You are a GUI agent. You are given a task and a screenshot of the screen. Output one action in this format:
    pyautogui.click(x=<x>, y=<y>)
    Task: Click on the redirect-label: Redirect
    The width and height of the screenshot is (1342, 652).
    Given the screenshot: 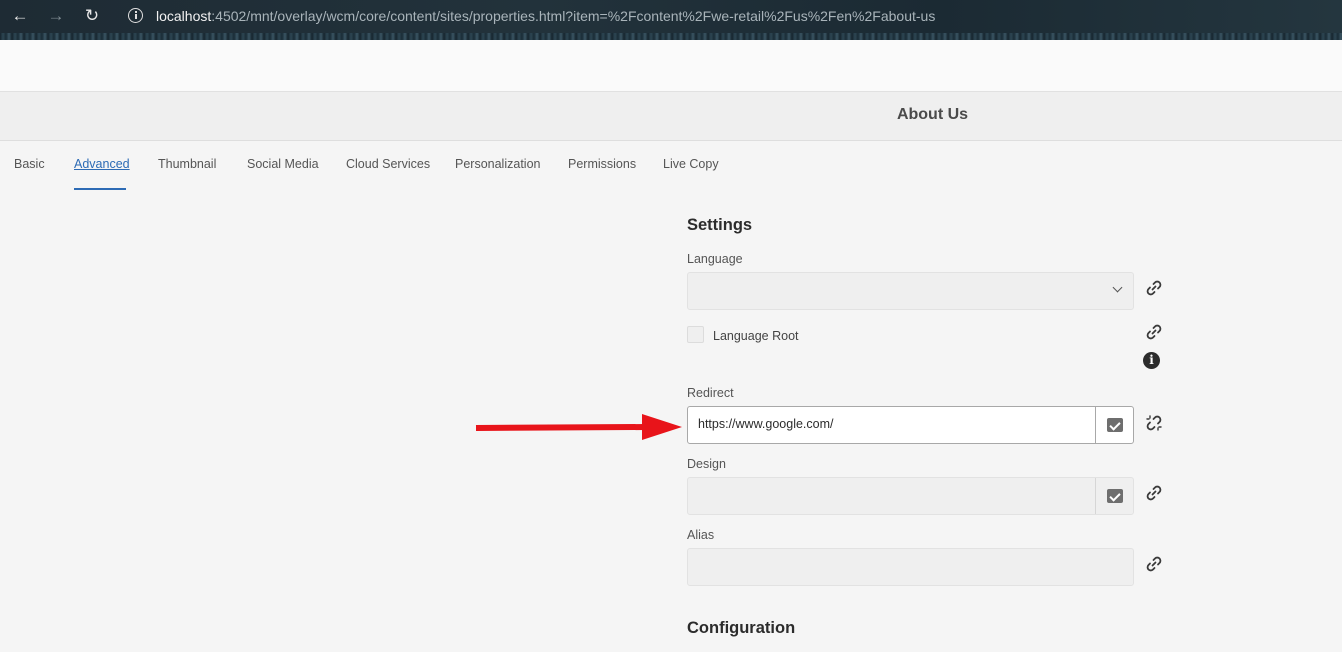 What is the action you would take?
    pyautogui.click(x=710, y=393)
    